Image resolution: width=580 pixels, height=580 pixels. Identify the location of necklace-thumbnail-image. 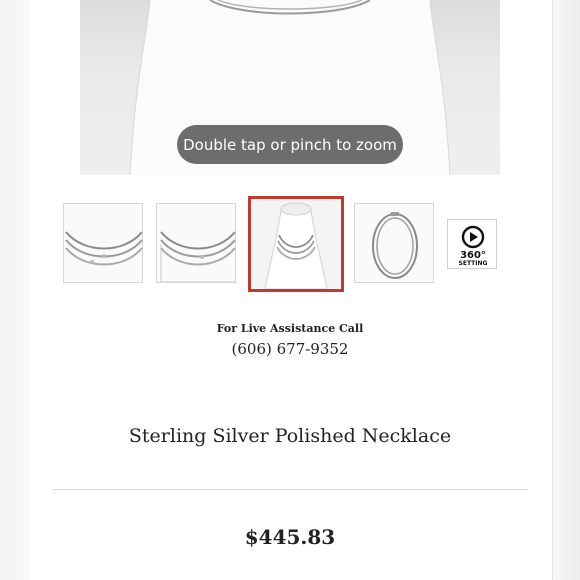
(103, 248).